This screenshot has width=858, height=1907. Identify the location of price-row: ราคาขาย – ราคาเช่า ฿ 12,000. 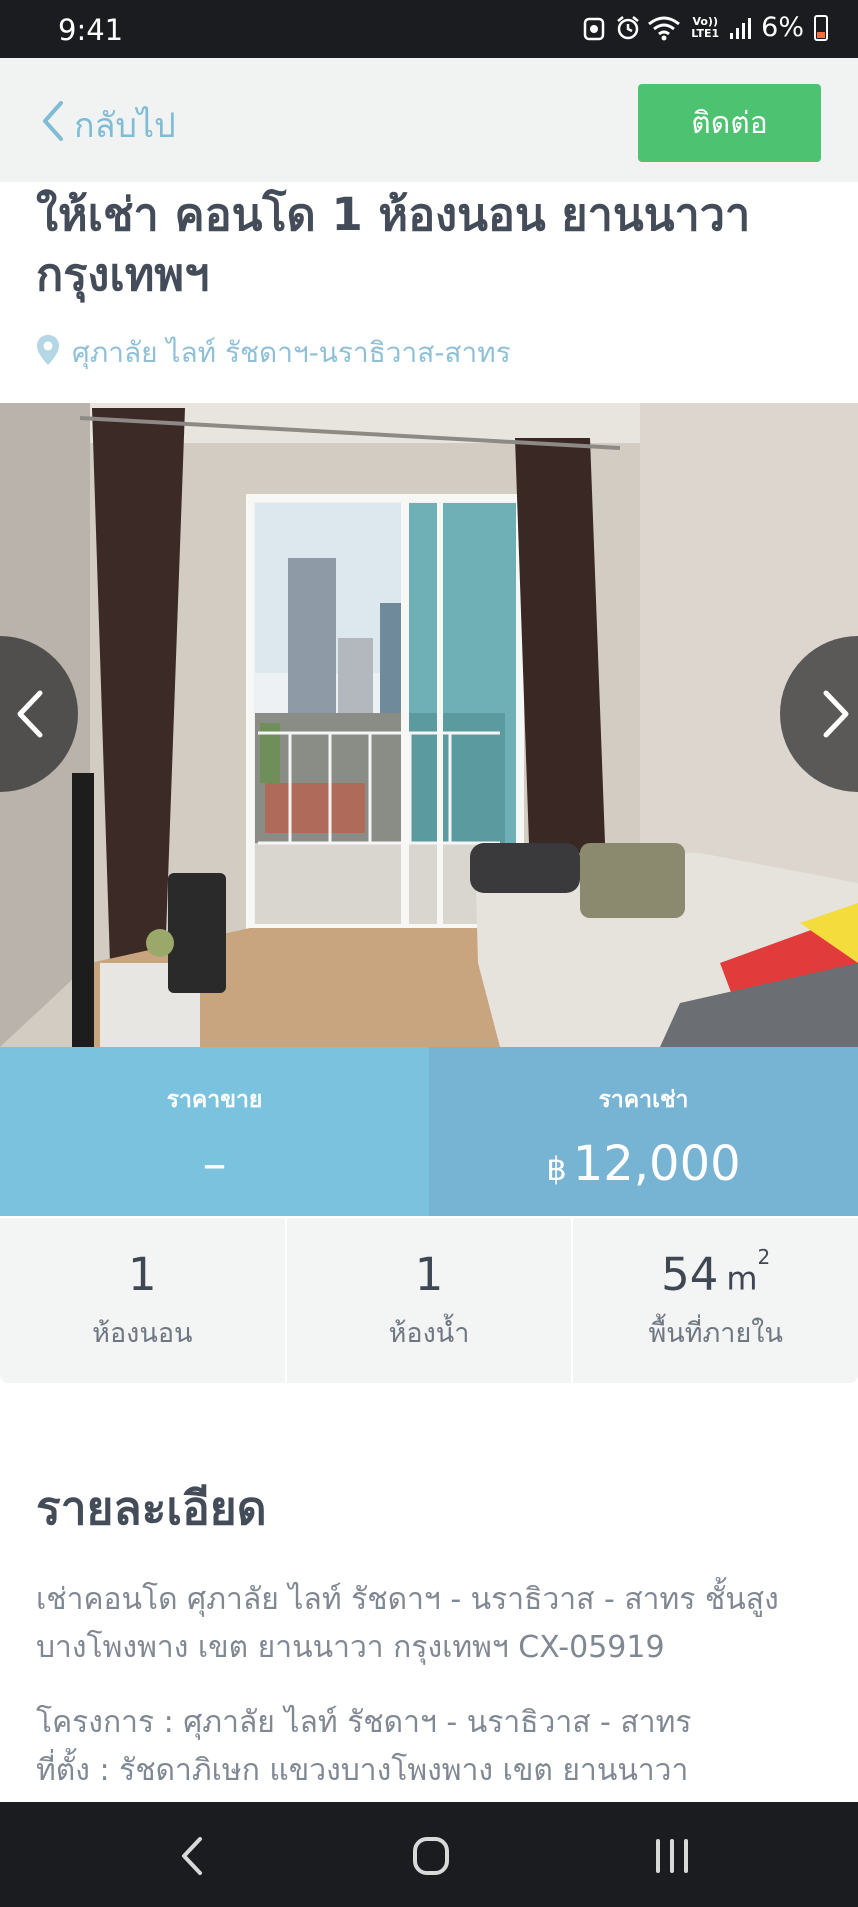
(429, 1131).